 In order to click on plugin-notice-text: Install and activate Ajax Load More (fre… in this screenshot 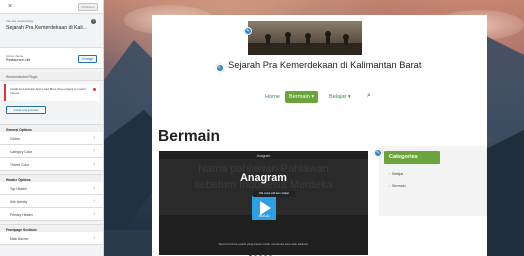, I will do `click(48, 91)`.